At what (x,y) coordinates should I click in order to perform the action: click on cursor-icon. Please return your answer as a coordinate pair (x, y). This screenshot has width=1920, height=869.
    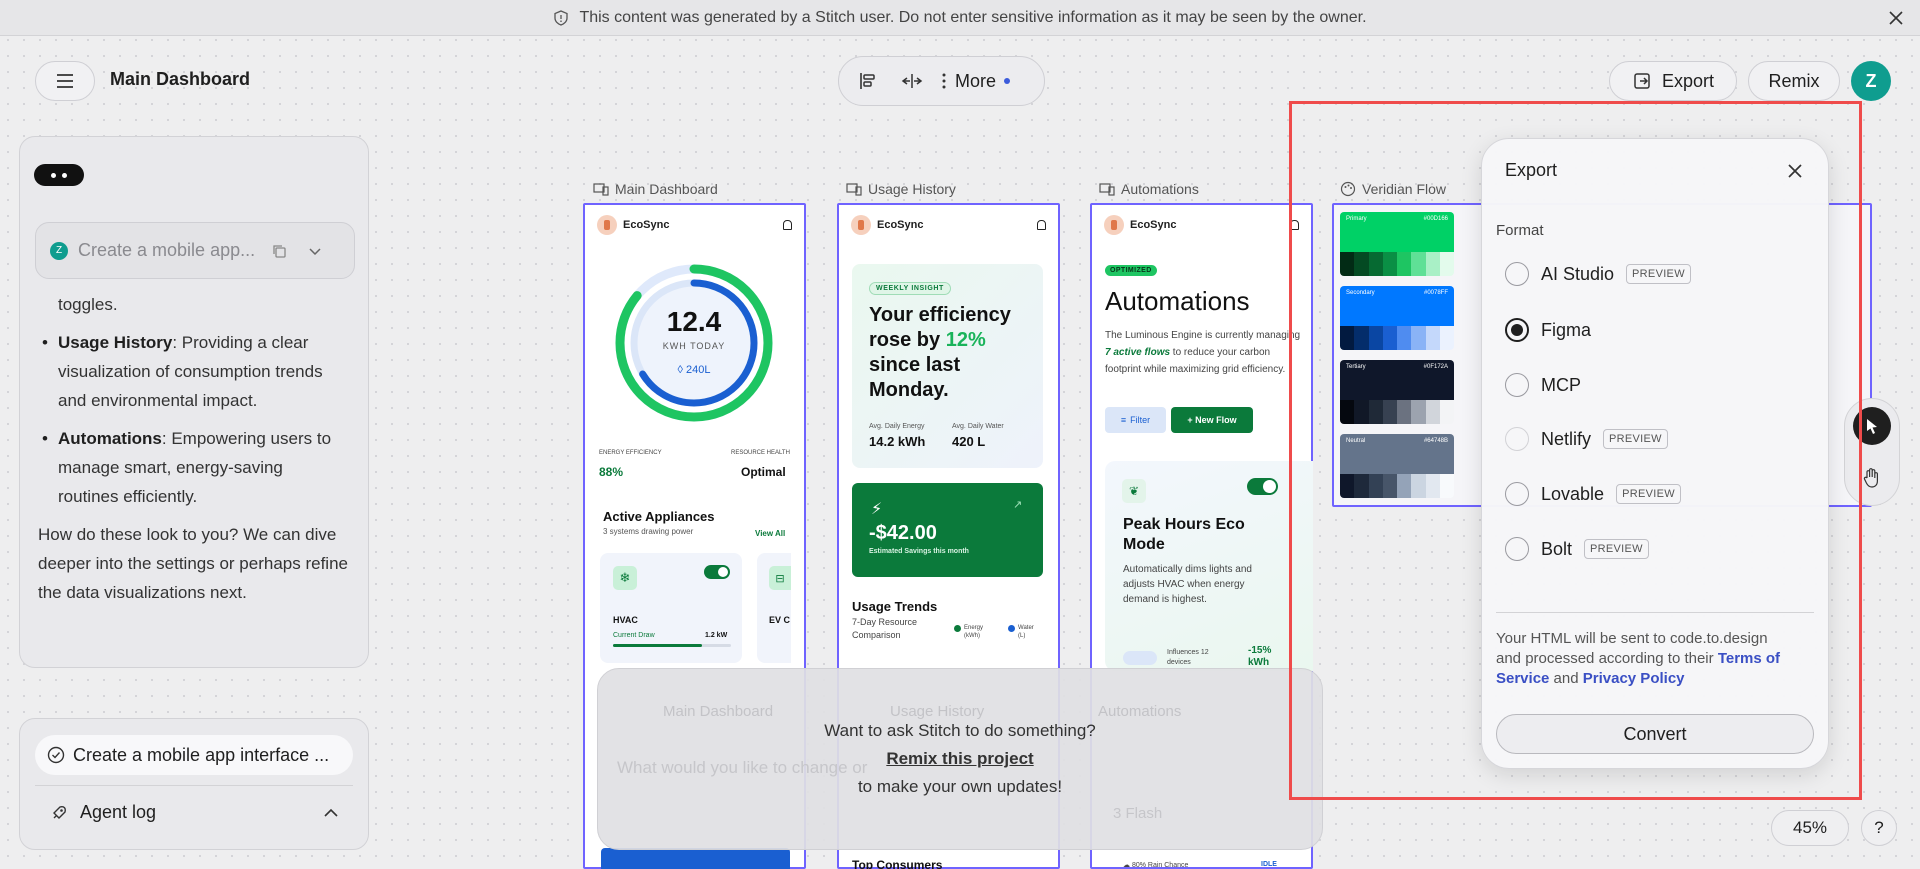
    Looking at the image, I should click on (1872, 426).